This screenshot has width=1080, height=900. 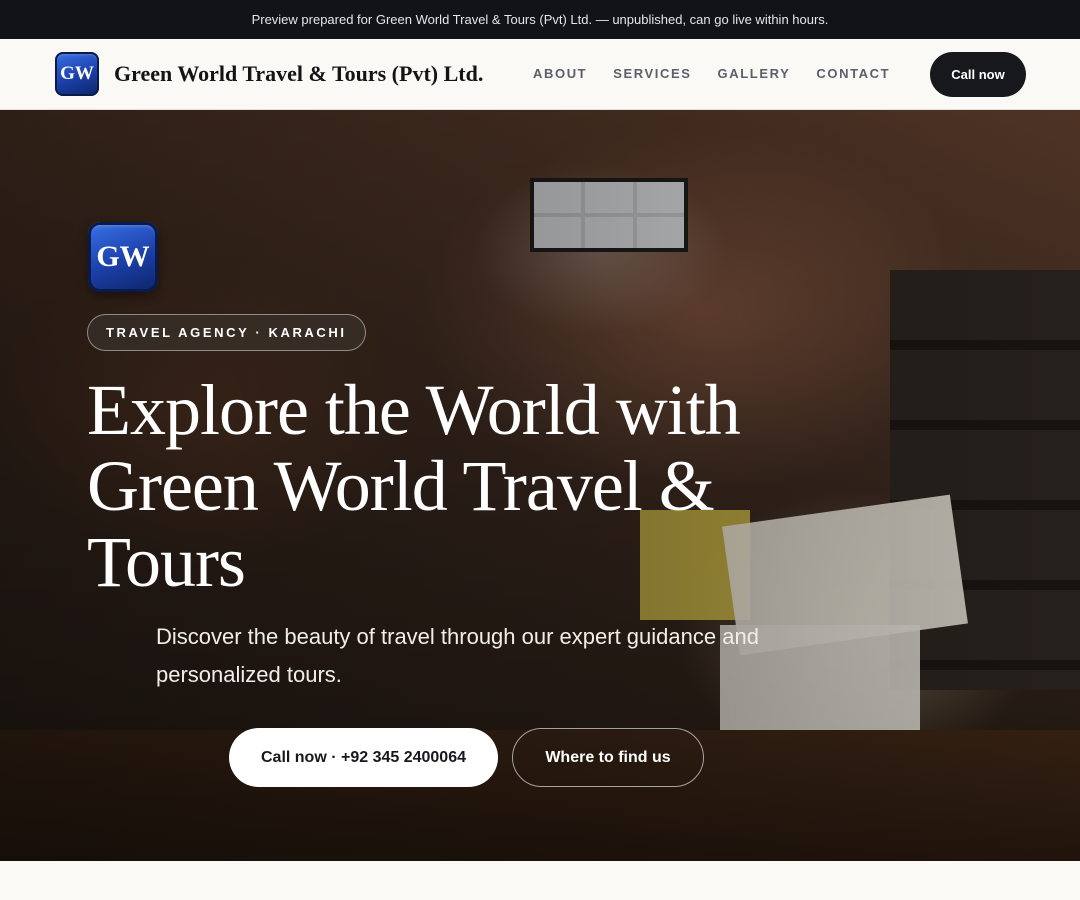 What do you see at coordinates (363, 757) in the screenshot?
I see `hero-call-button: Call now · +92 345 2400064` at bounding box center [363, 757].